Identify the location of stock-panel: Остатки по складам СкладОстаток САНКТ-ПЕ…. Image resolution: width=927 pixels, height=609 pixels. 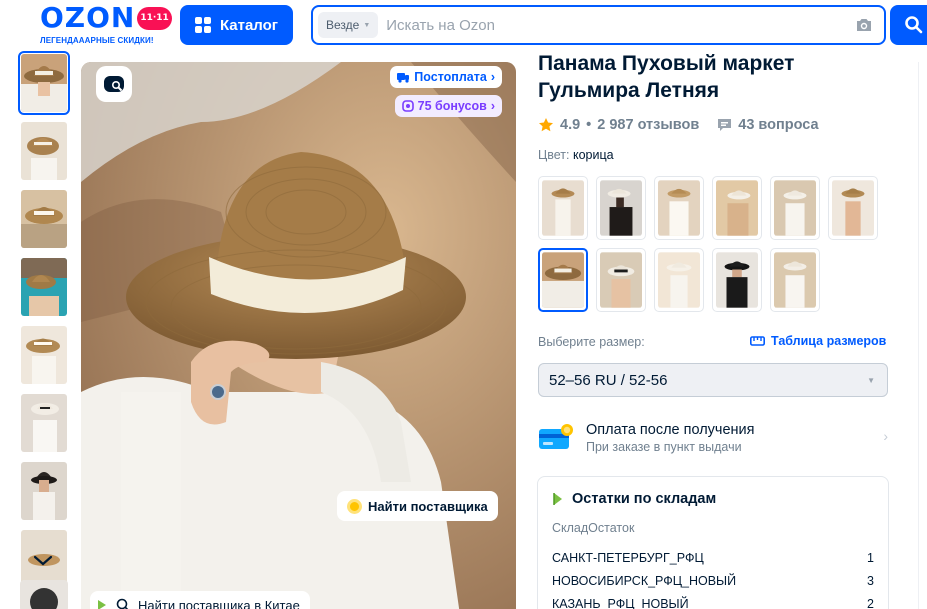
(713, 542).